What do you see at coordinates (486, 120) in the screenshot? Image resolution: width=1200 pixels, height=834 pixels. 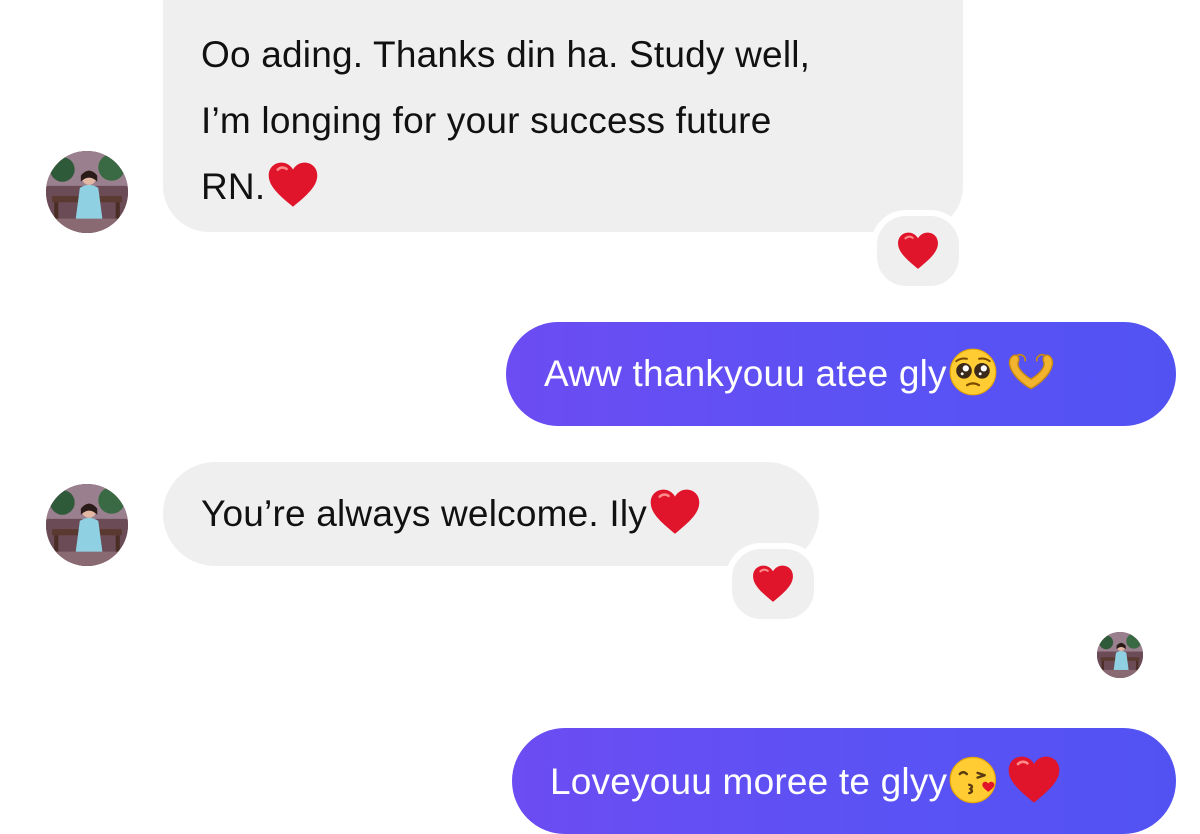 I see `message-line: I’m longing for your success future` at bounding box center [486, 120].